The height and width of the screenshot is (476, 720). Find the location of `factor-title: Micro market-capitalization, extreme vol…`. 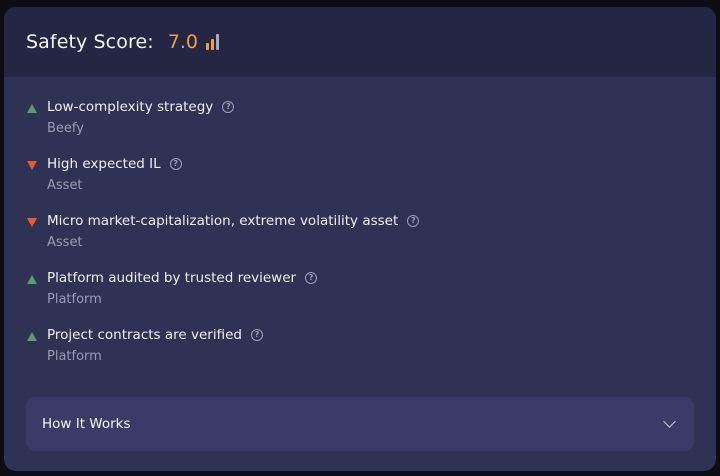

factor-title: Micro market-capitalization, extreme vol… is located at coordinates (223, 221).